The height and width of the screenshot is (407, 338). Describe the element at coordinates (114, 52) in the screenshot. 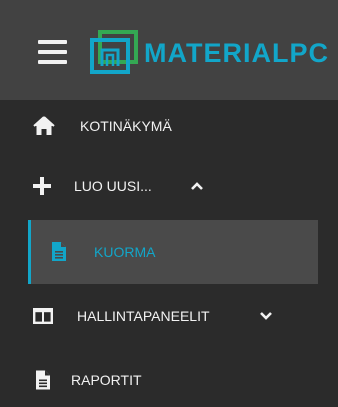

I see `logo-mark-icon` at that location.